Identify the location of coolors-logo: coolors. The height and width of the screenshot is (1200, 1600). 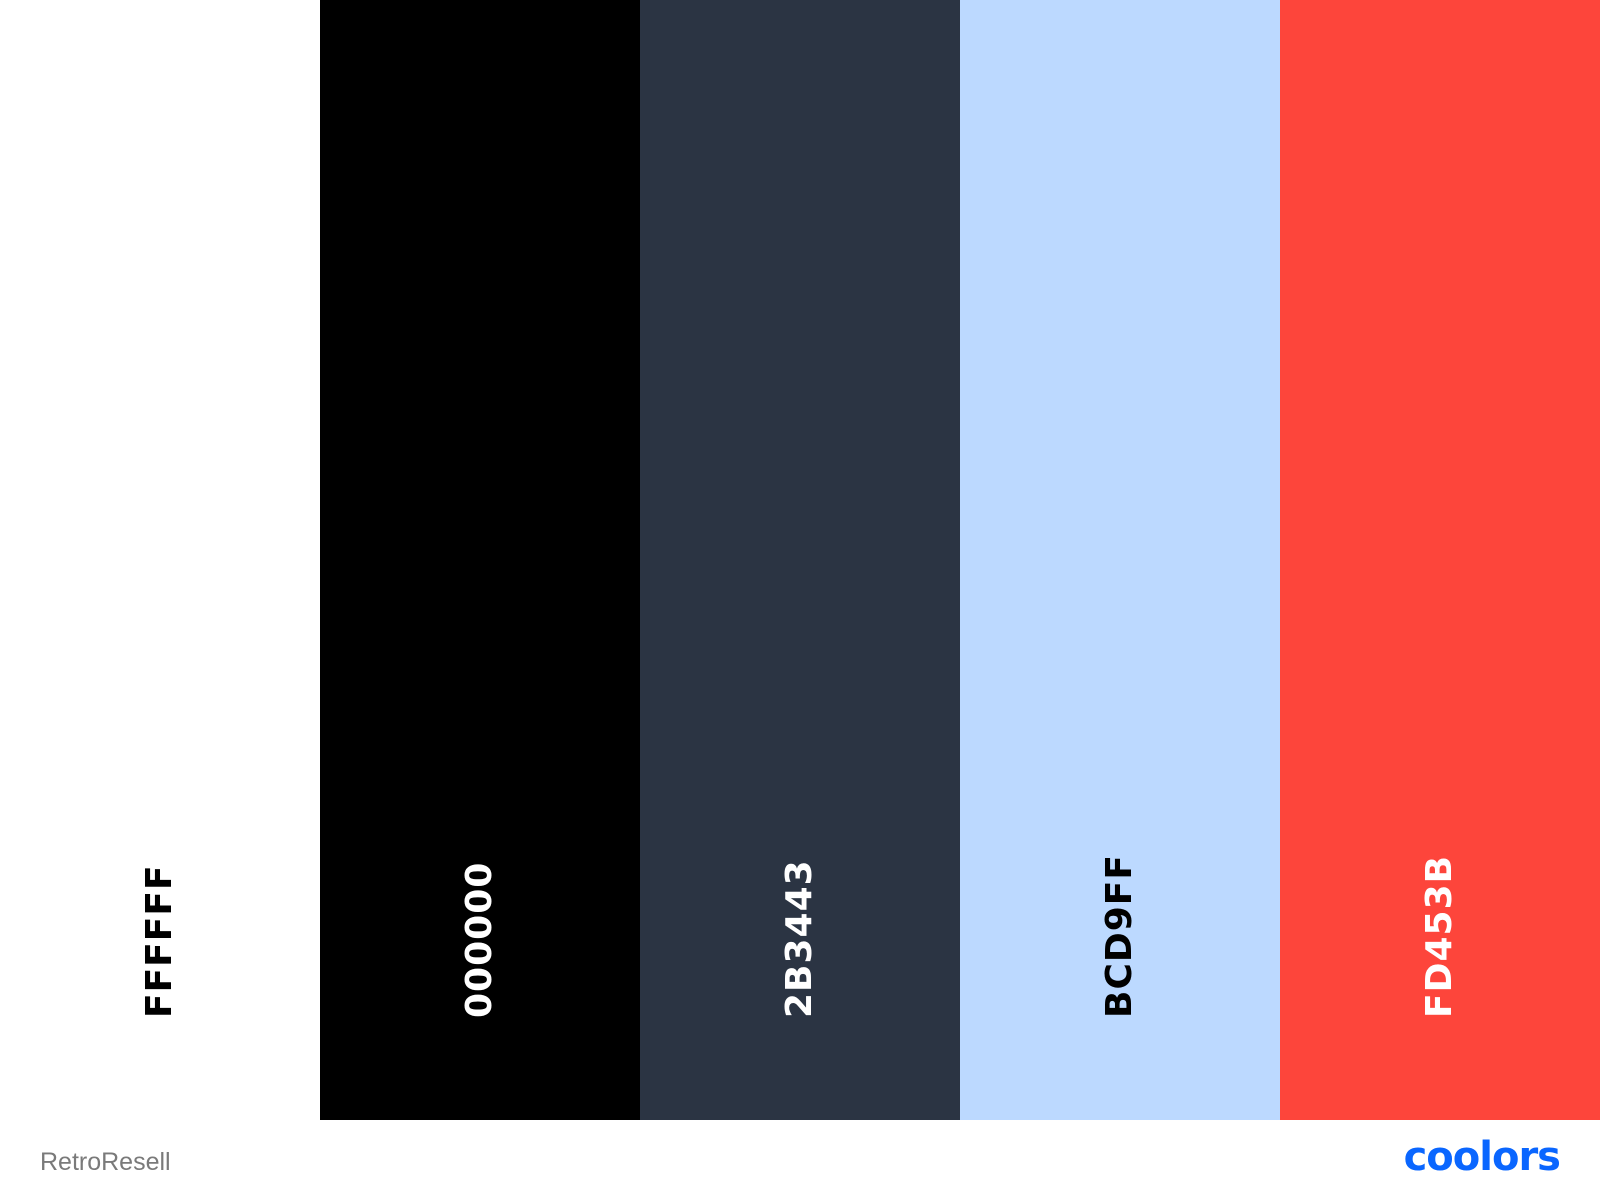
(1482, 1157).